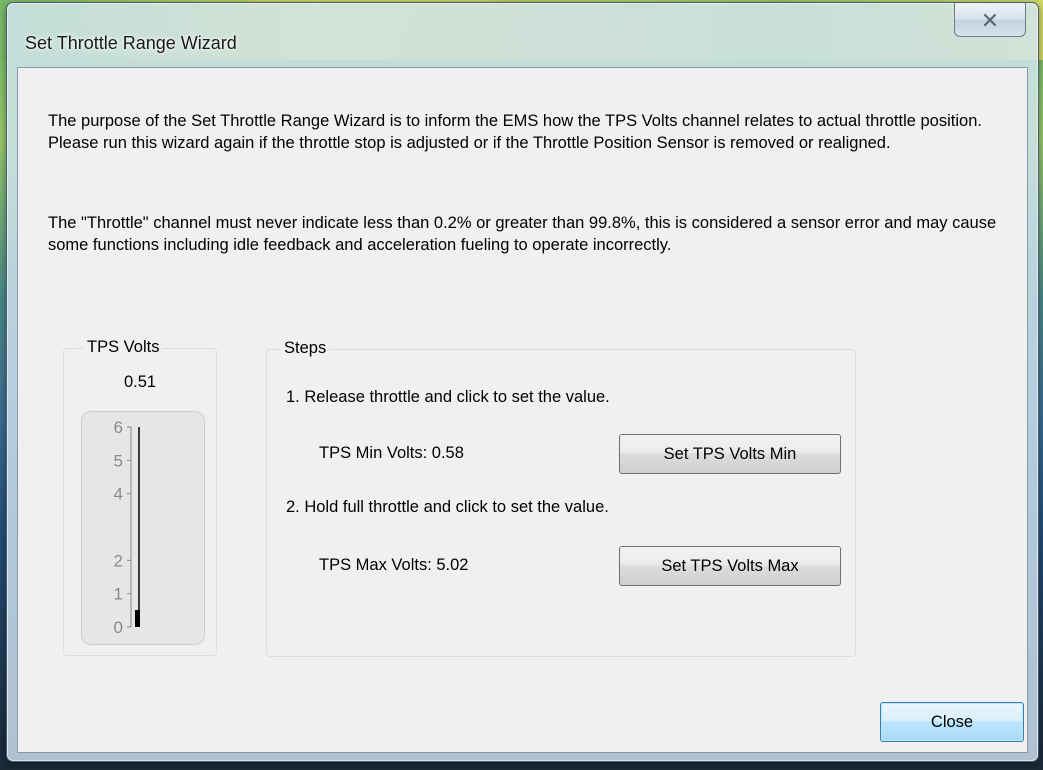 The width and height of the screenshot is (1043, 770). What do you see at coordinates (118, 560) in the screenshot?
I see `gauge-tick-label: 2` at bounding box center [118, 560].